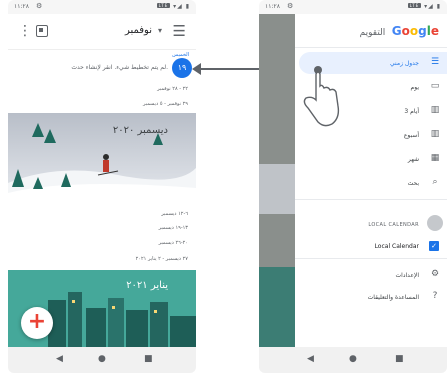 Image resolution: width=448 pixels, height=373 pixels. What do you see at coordinates (42, 31) in the screenshot?
I see `today-icon` at bounding box center [42, 31].